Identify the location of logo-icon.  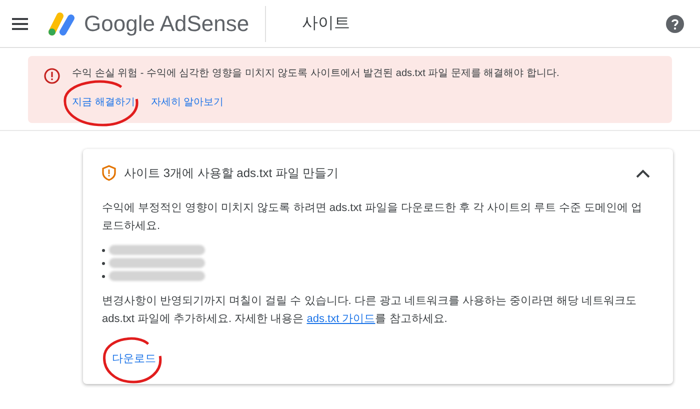
(62, 24).